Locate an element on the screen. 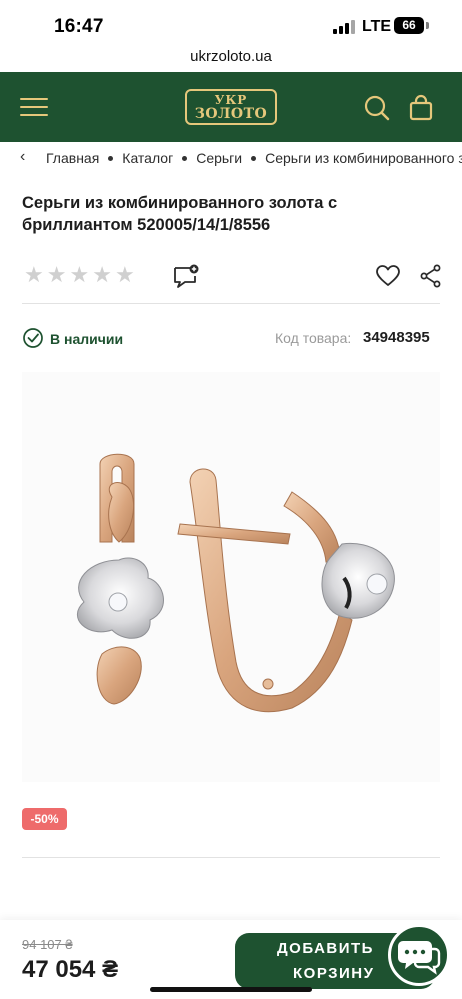  breadcrumb-item-current: Серьги из комбинированного золота is located at coordinates (363, 158).